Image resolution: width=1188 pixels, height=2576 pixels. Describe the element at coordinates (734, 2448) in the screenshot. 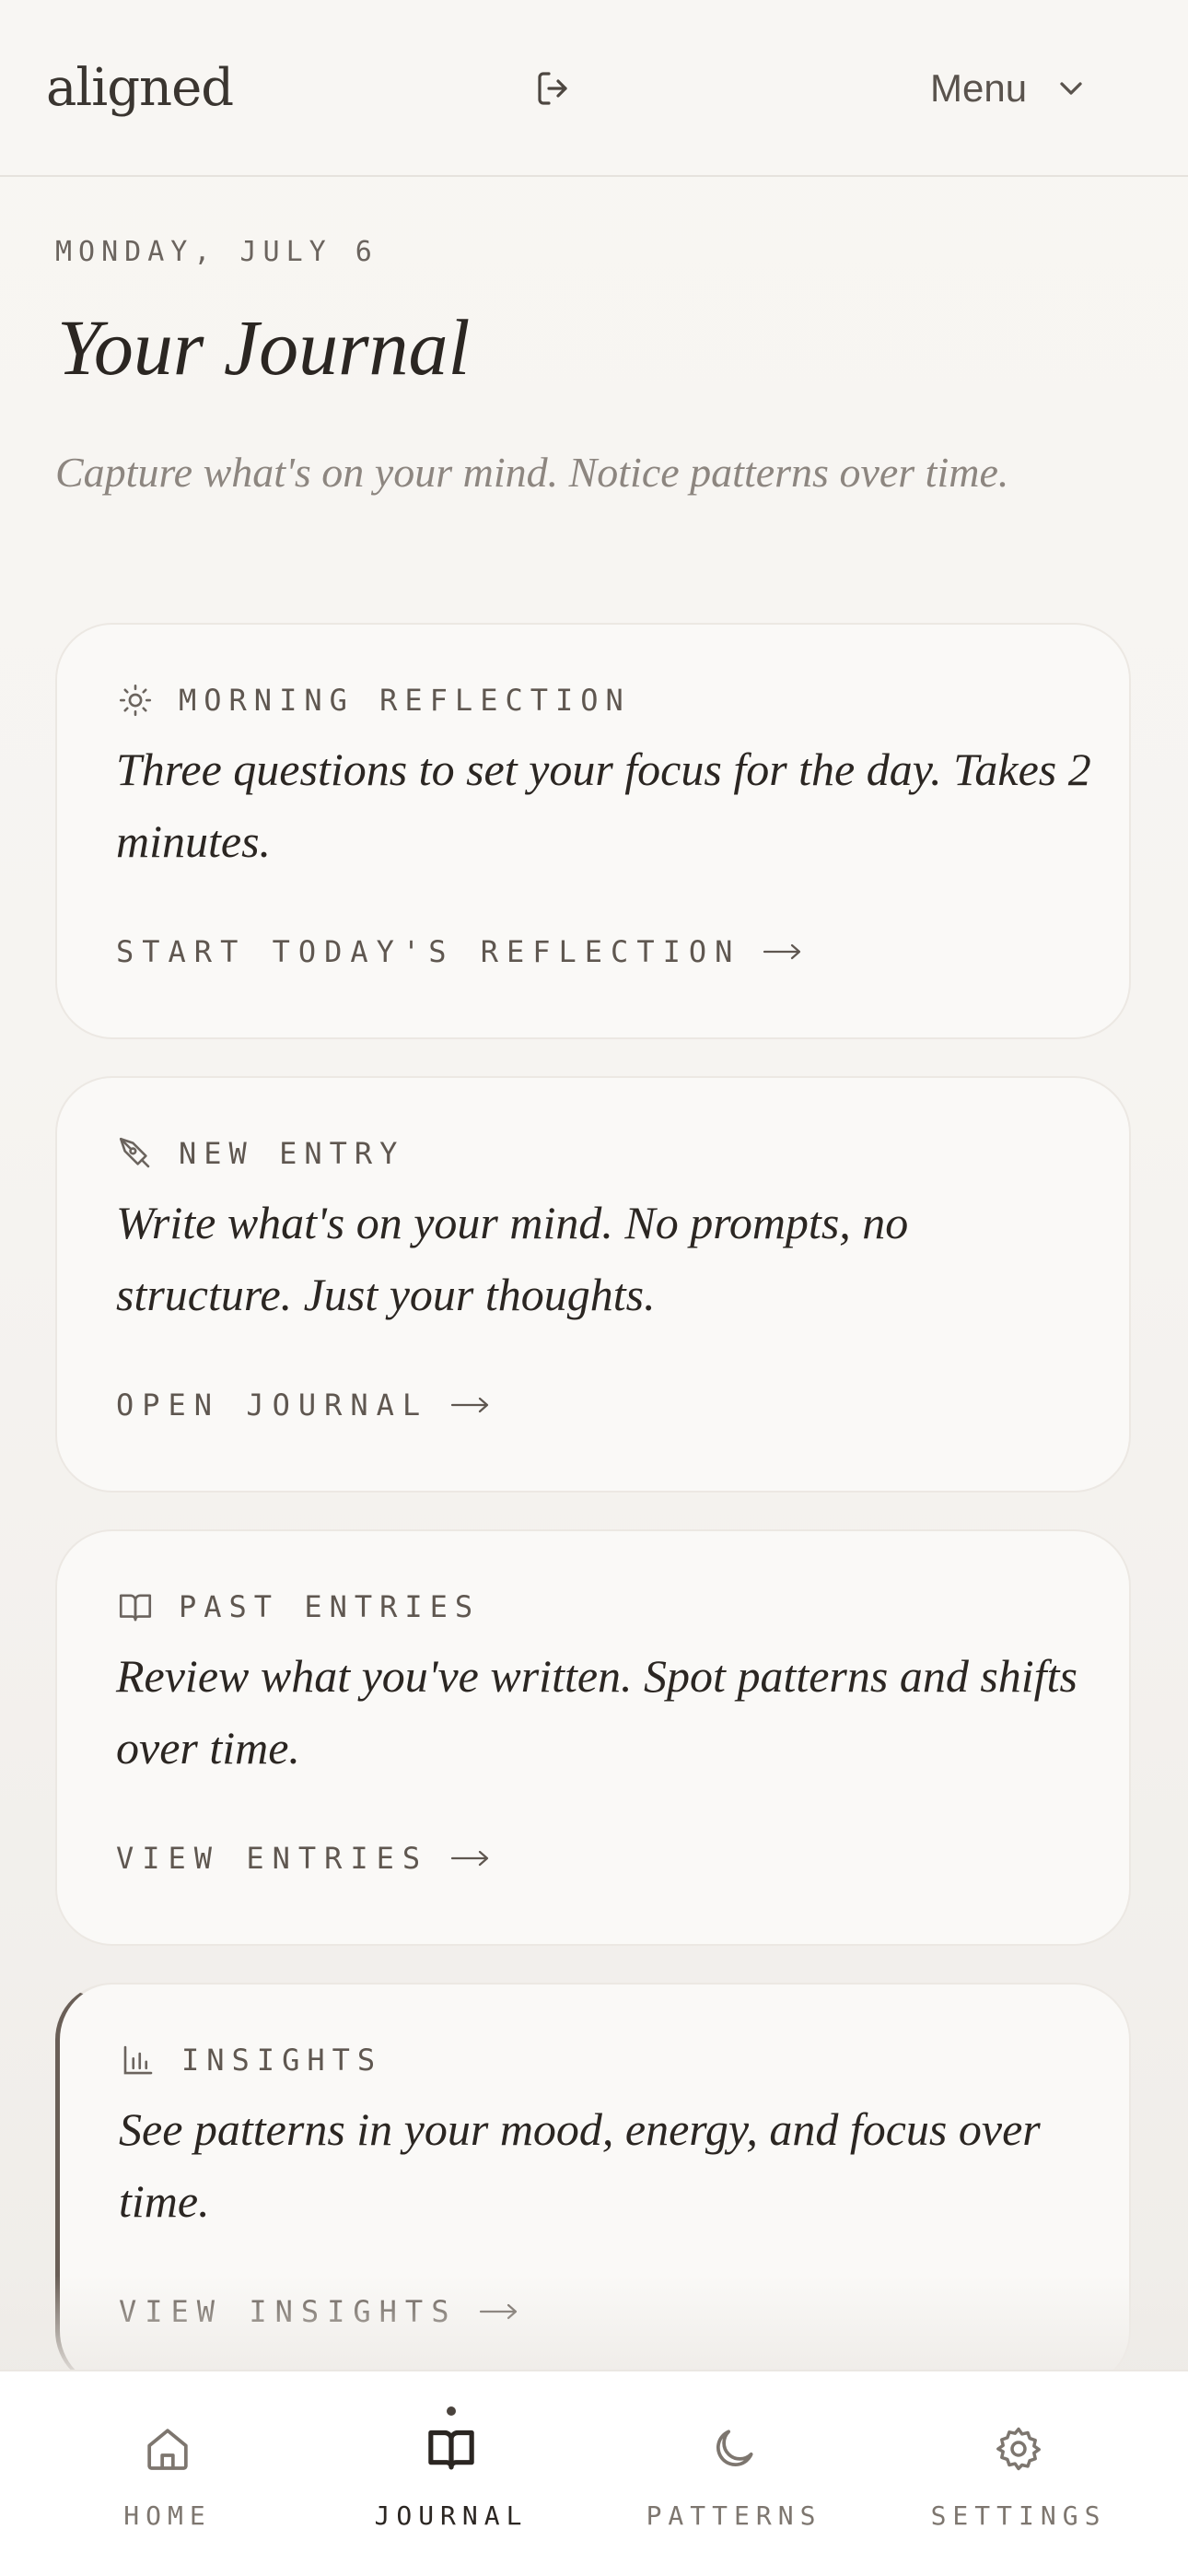

I see `moon-icon` at that location.